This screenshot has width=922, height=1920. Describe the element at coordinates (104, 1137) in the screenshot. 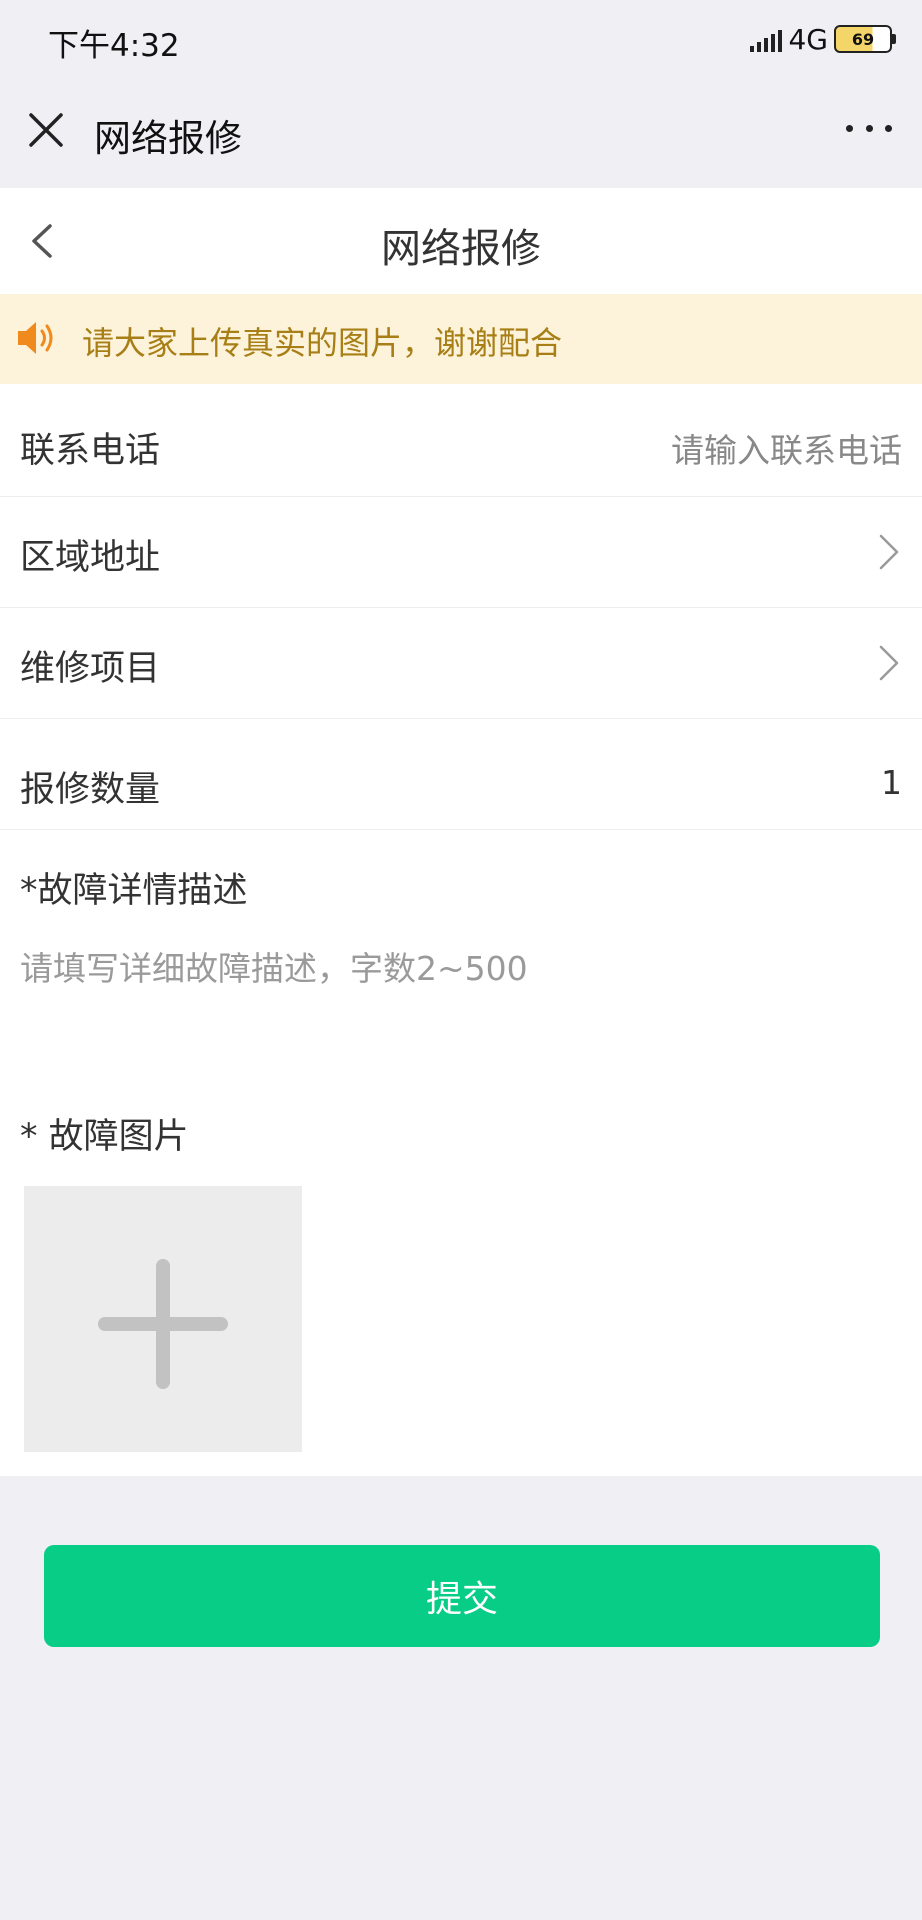

I see `pictures-label: * 故障图片` at that location.